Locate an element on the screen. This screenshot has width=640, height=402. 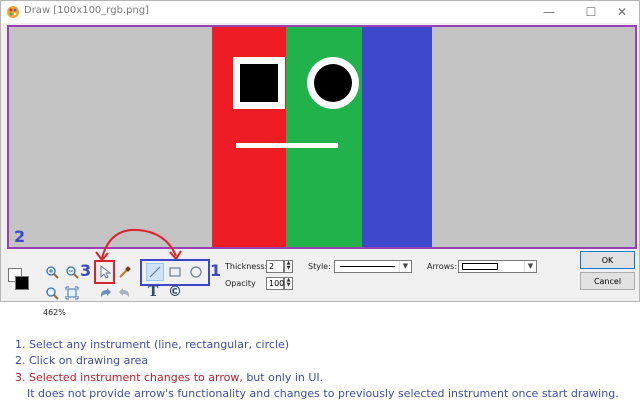
cancel-button: Cancel is located at coordinates (607, 281).